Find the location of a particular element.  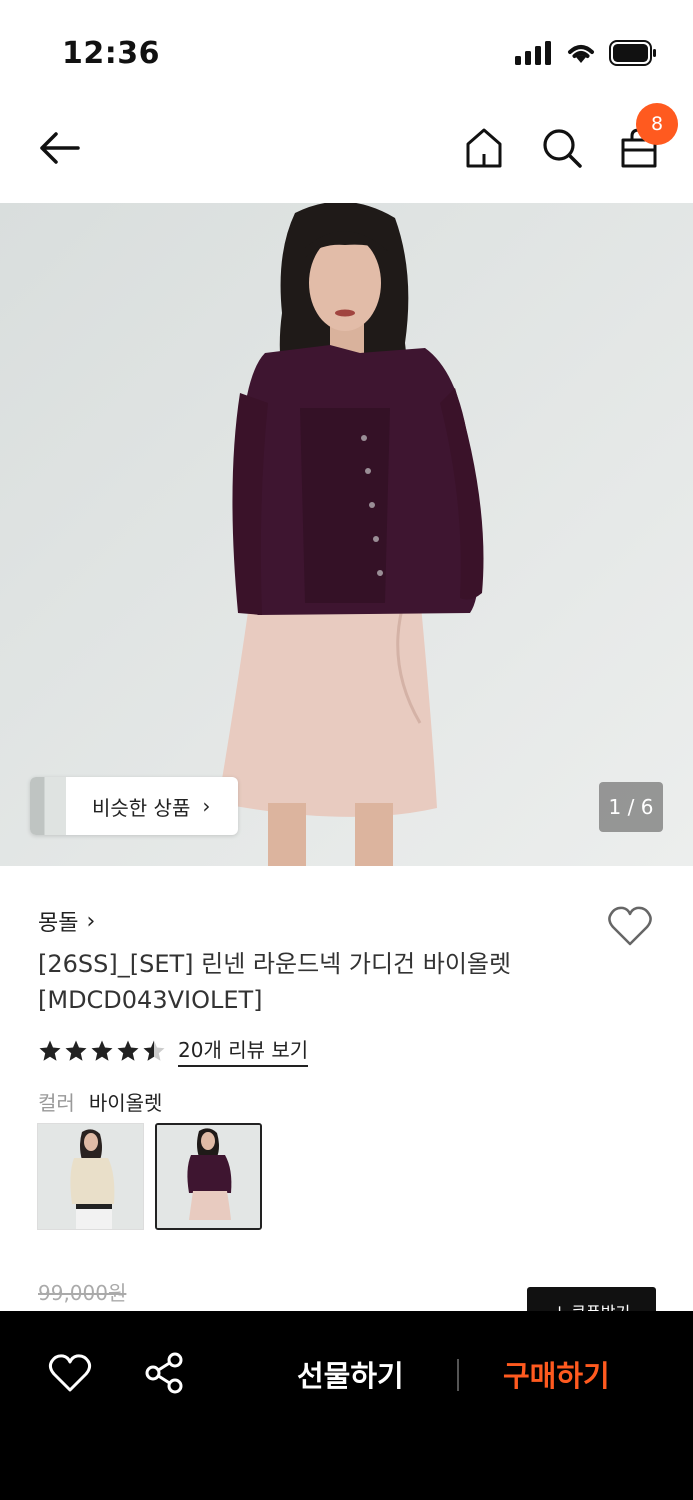

brand-link: 몽돌 › is located at coordinates (66, 921).